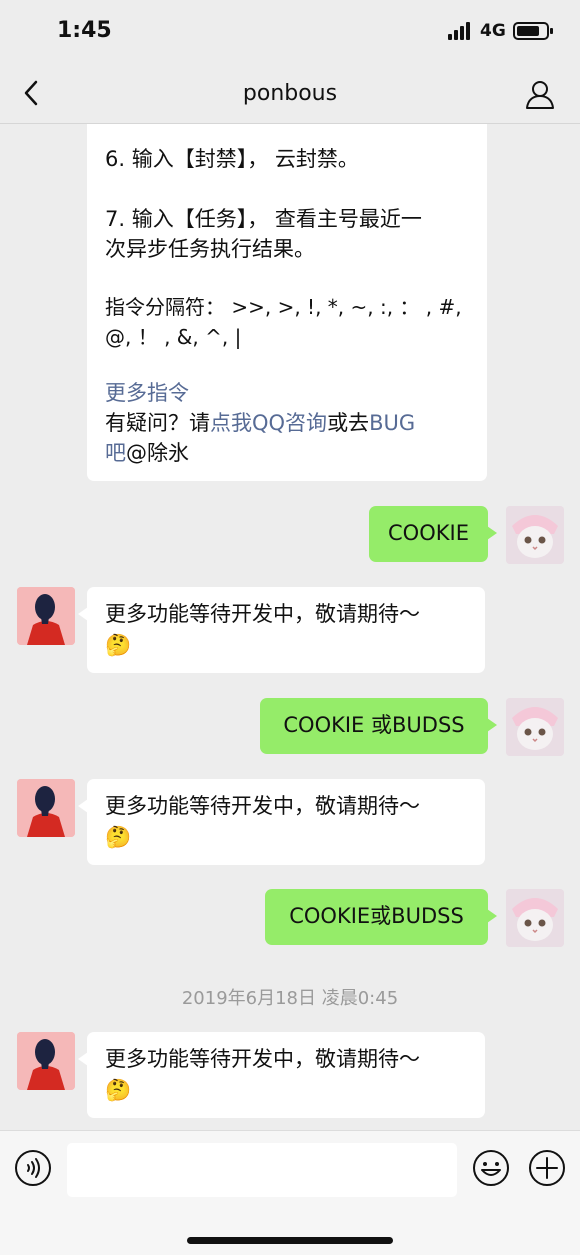 This screenshot has height=1255, width=580. Describe the element at coordinates (461, 31) in the screenshot. I see `signal-icon` at that location.